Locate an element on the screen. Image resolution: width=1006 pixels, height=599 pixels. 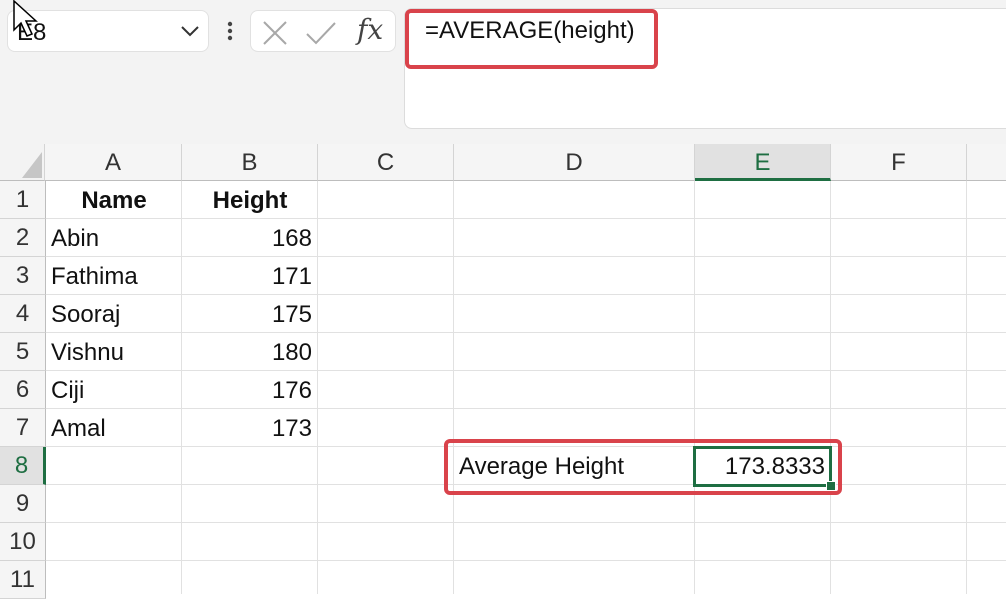
column-header-g is located at coordinates (986, 162).